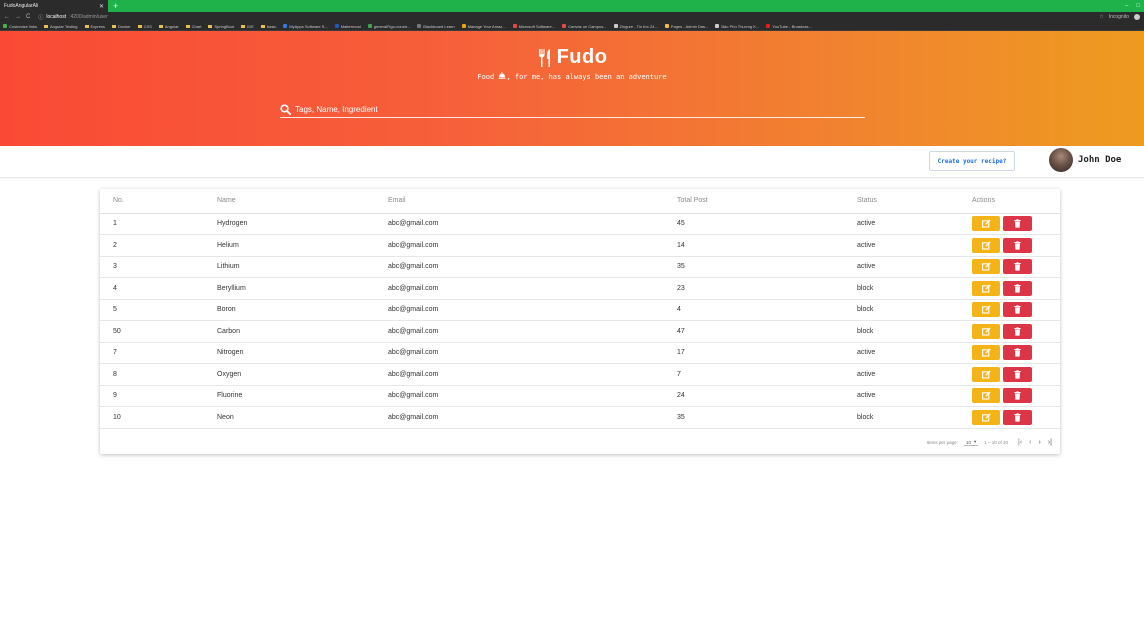 Image resolution: width=1144 pixels, height=631 pixels. Describe the element at coordinates (247, 26) in the screenshot. I see `bookmark-item: IDE` at that location.